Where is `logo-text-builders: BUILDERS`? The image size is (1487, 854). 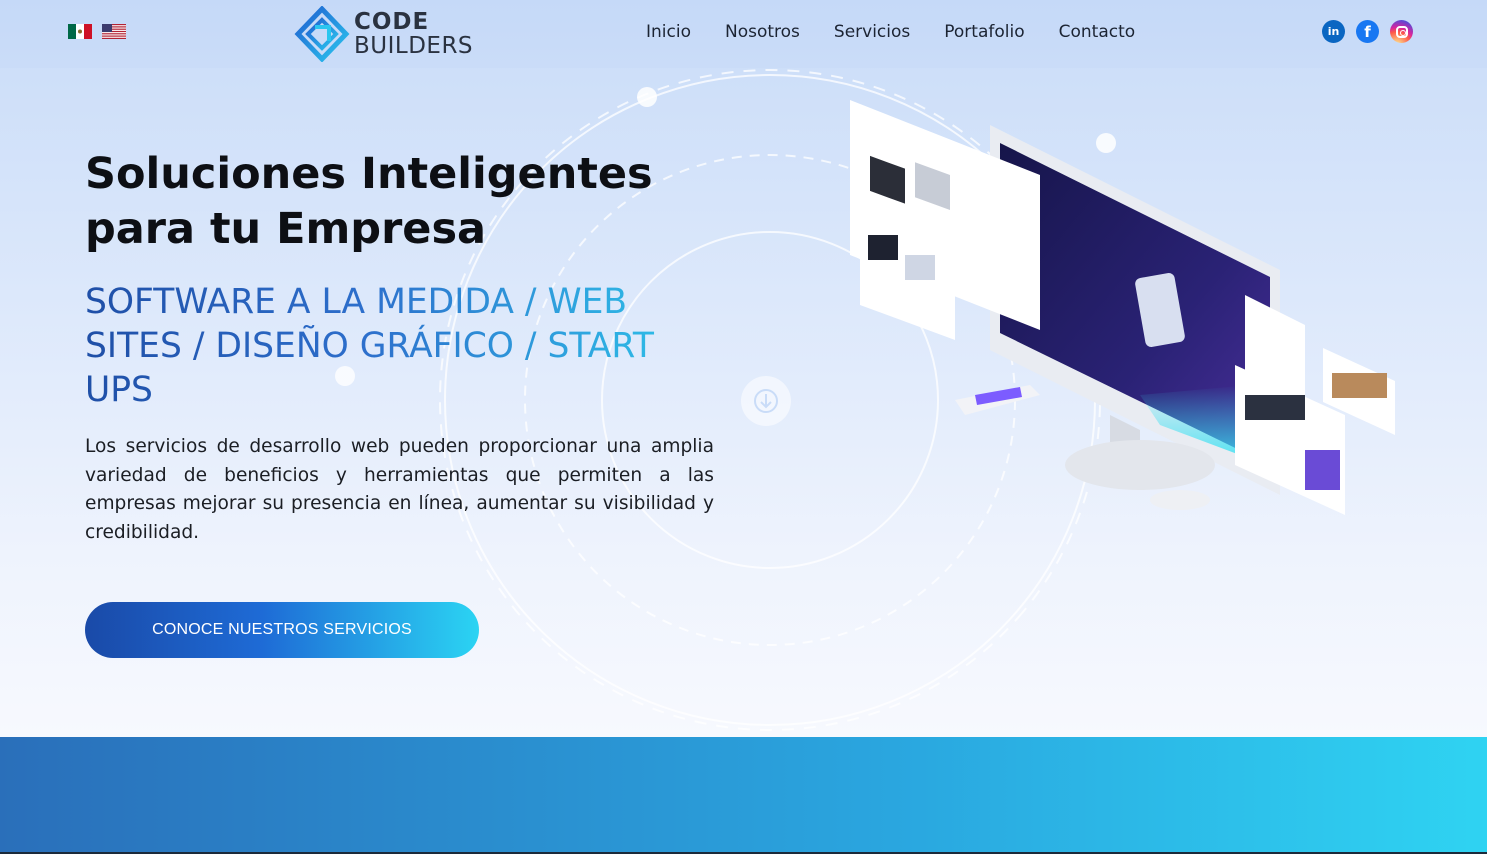 logo-text-builders: BUILDERS is located at coordinates (414, 45).